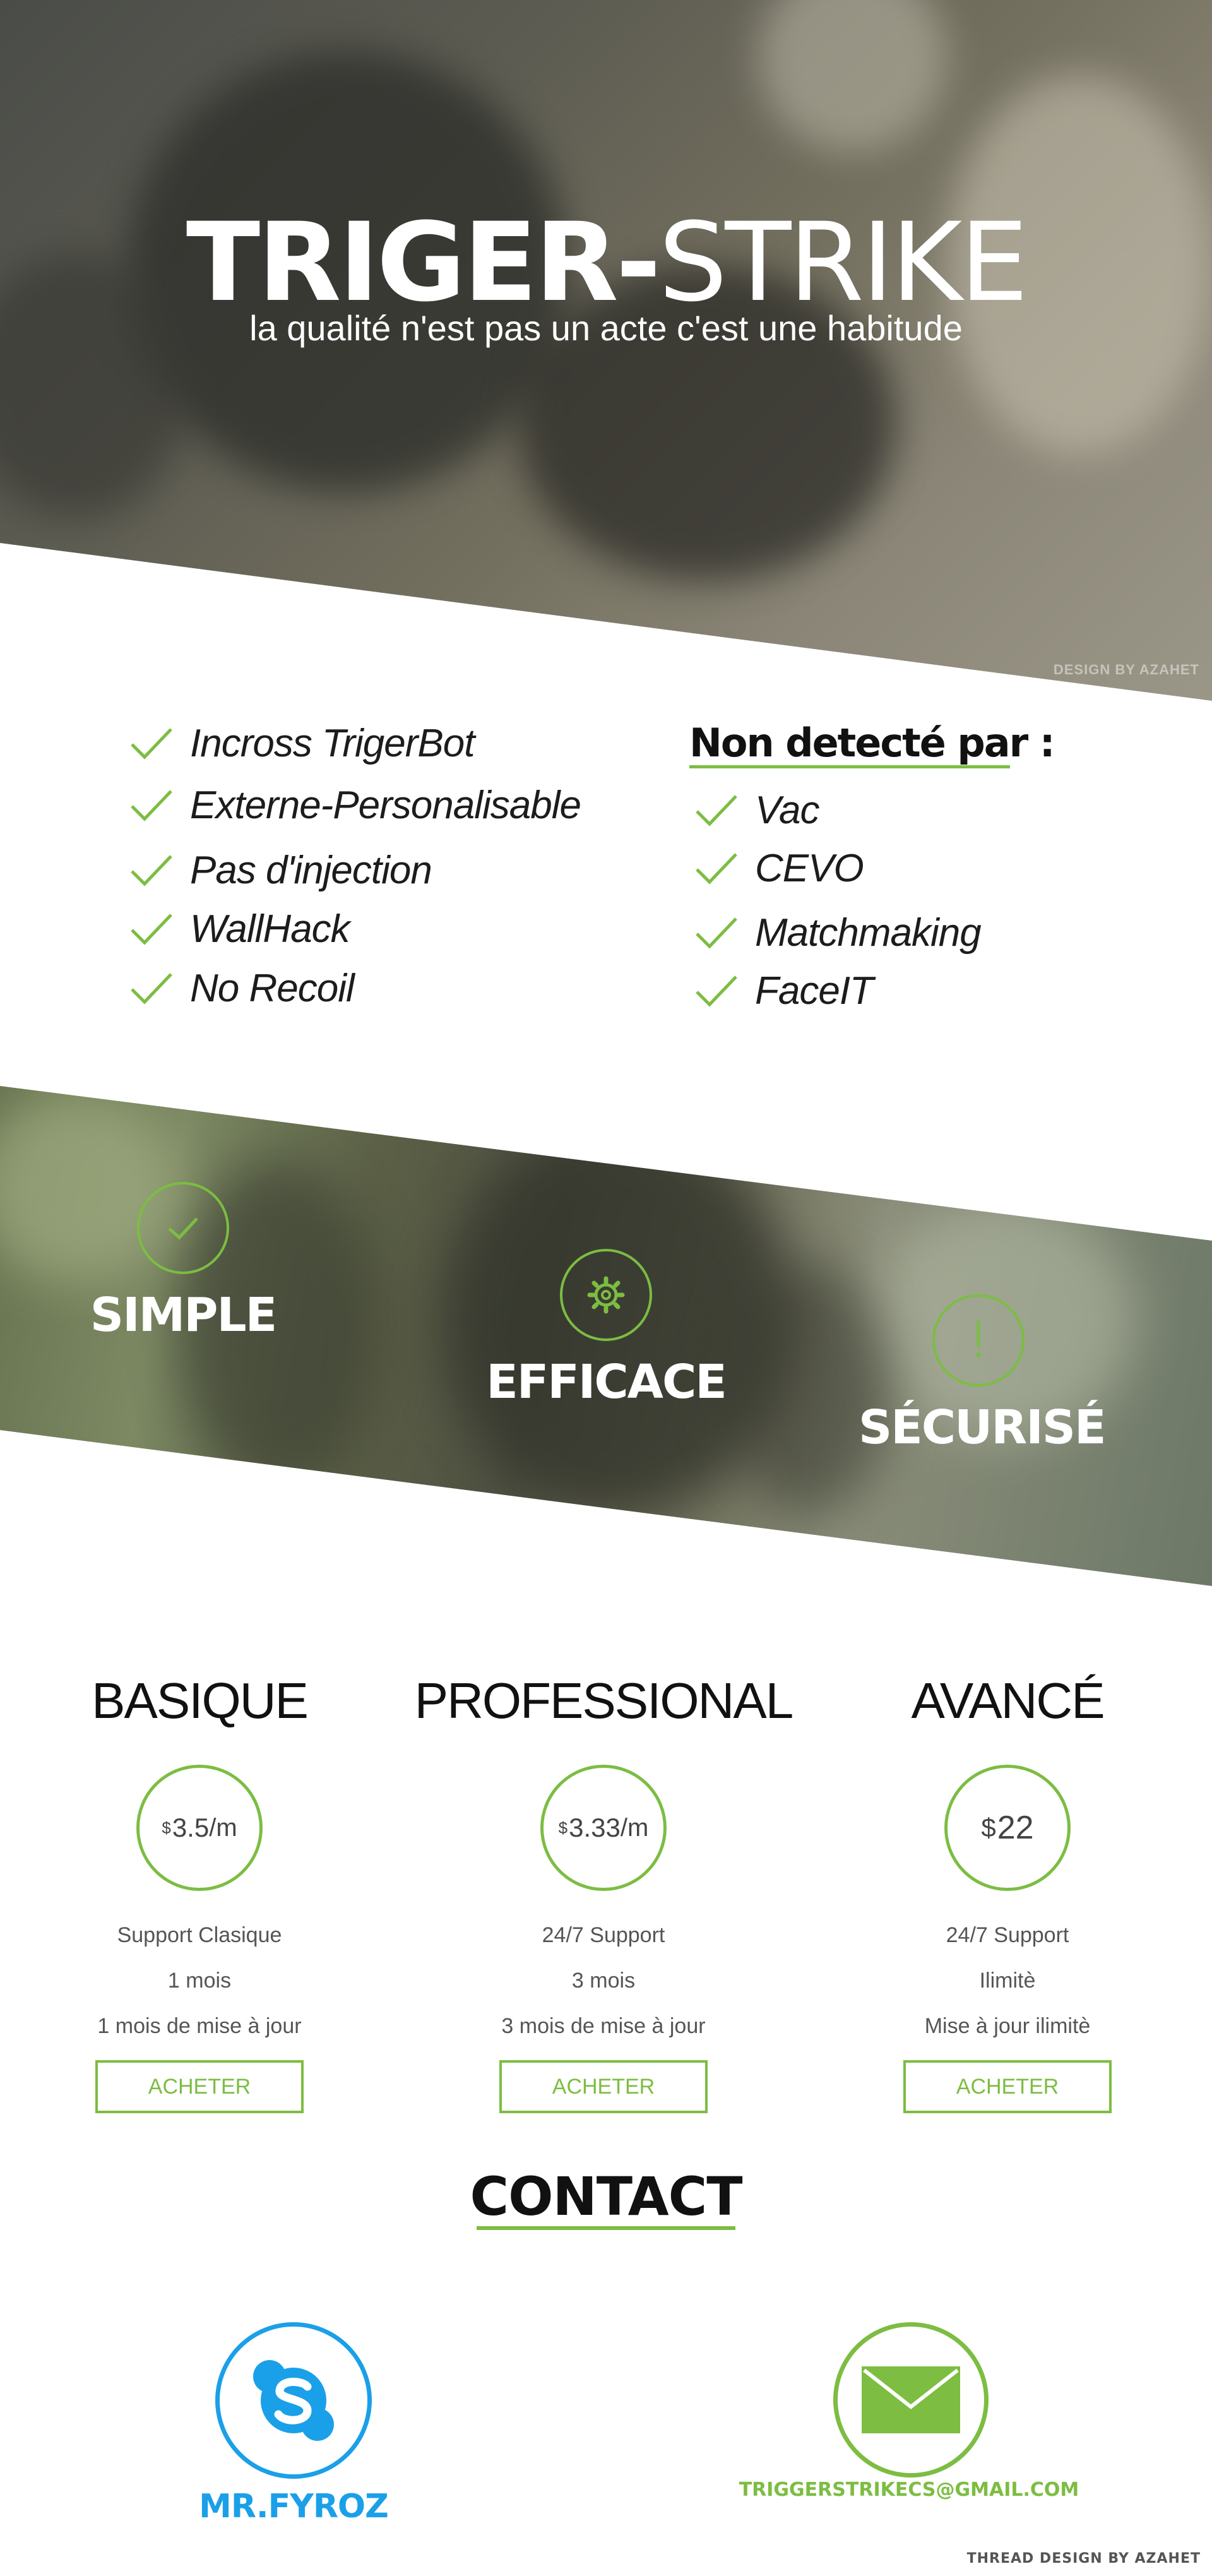  Describe the element at coordinates (201, 1701) in the screenshot. I see `plan-name: BASIQUE` at that location.